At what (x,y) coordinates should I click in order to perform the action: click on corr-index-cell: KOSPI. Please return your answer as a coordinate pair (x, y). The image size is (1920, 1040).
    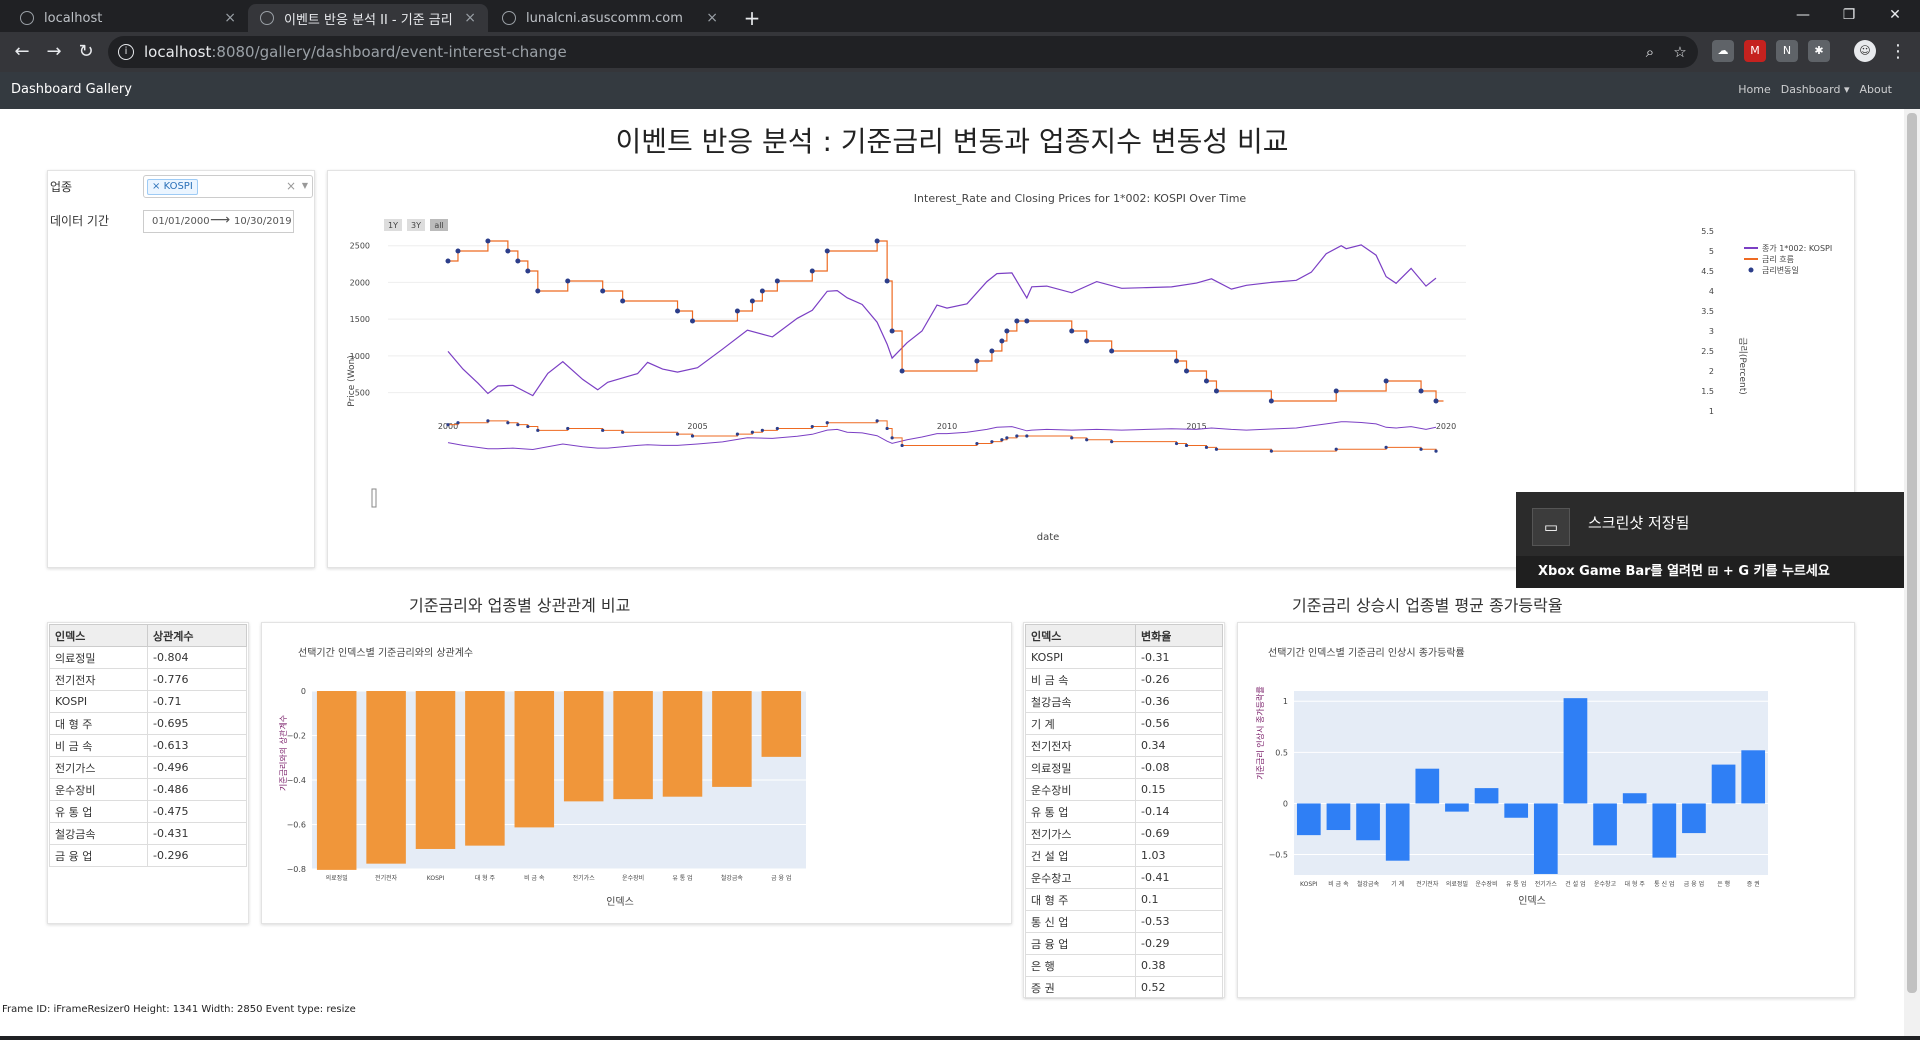
    Looking at the image, I should click on (98, 701).